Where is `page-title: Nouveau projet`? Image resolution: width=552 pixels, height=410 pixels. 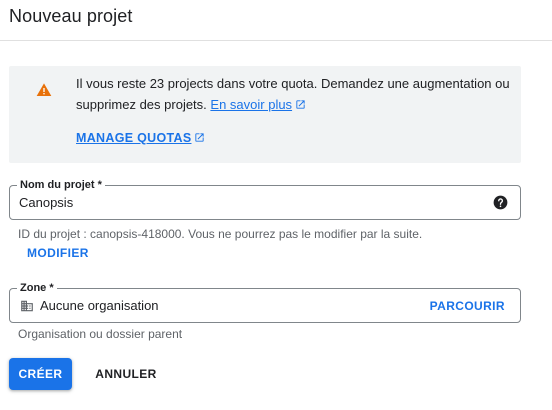 page-title: Nouveau projet is located at coordinates (71, 16).